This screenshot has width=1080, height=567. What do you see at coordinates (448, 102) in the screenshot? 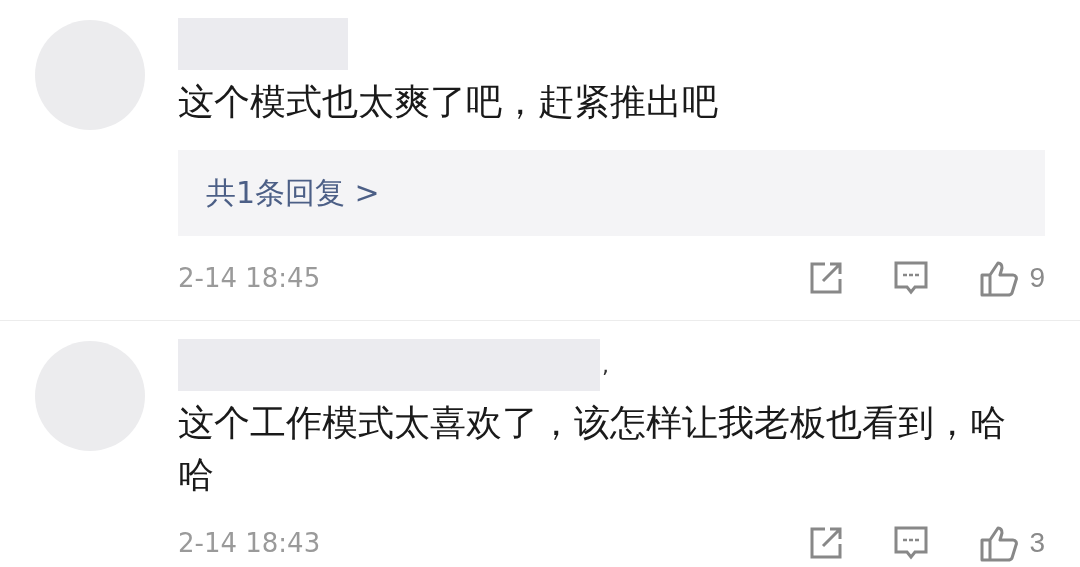
I see `comment-text: 这个模式也太爽了吧，赶紧推出吧` at bounding box center [448, 102].